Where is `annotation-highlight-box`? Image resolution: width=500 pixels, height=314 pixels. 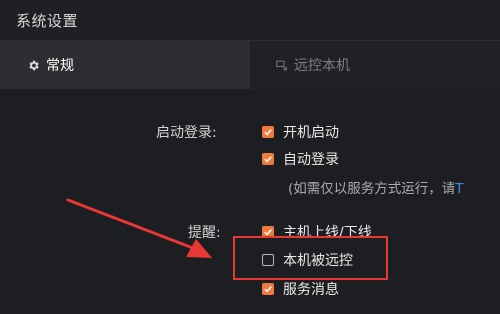 annotation-highlight-box is located at coordinates (310, 258).